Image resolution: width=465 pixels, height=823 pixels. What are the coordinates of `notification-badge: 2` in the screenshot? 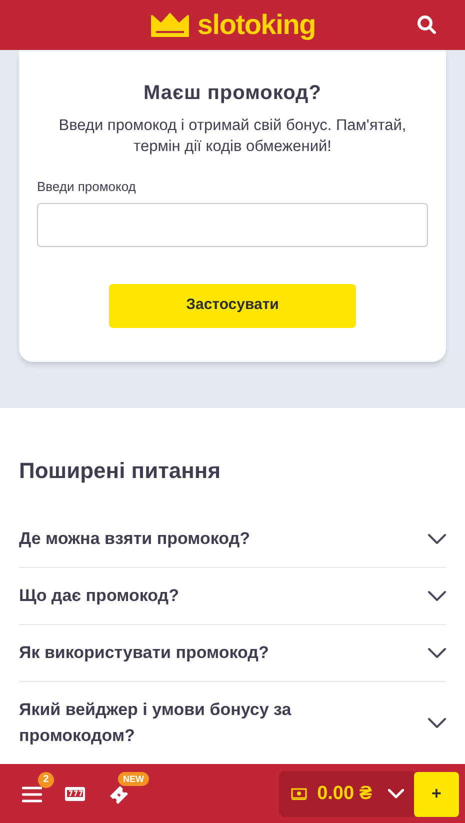 It's located at (46, 780).